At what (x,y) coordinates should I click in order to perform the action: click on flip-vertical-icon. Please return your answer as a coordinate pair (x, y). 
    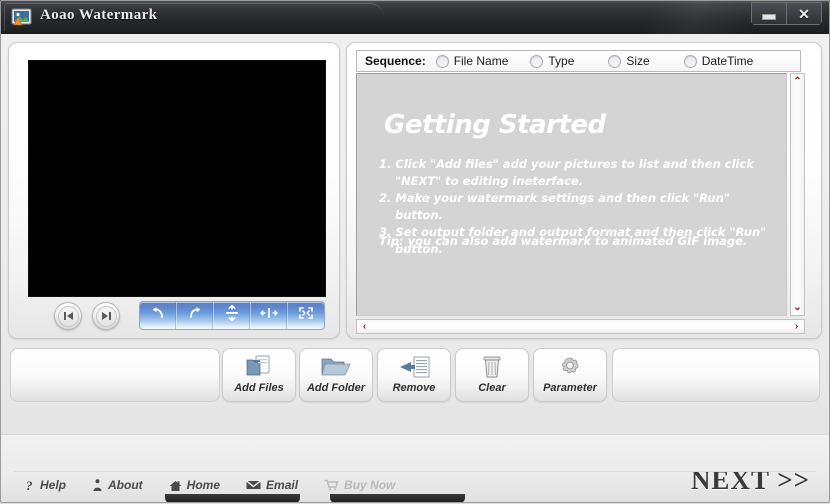
    Looking at the image, I should click on (232, 315).